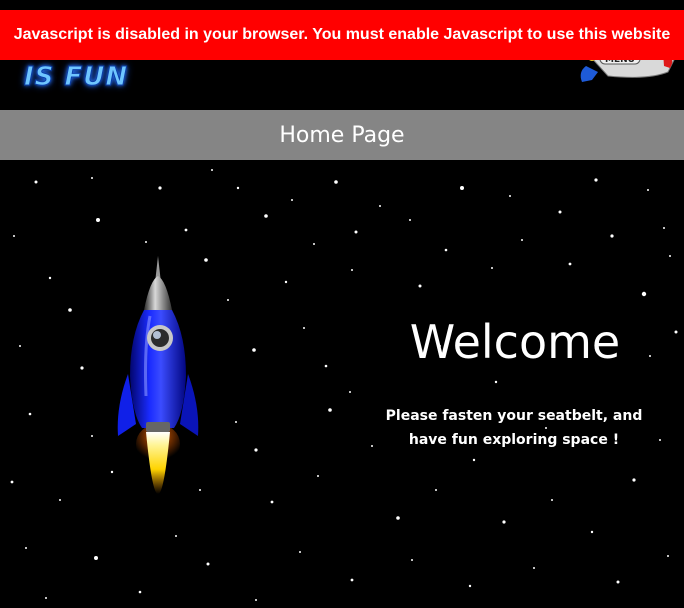  Describe the element at coordinates (515, 342) in the screenshot. I see `welcome-heading: Welcome` at that location.